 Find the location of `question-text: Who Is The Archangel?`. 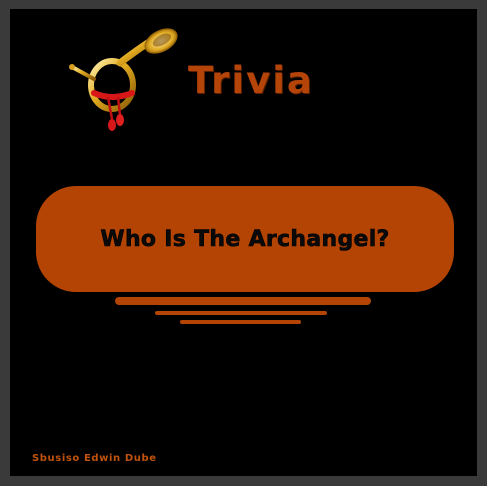

question-text: Who Is The Archangel? is located at coordinates (245, 239).